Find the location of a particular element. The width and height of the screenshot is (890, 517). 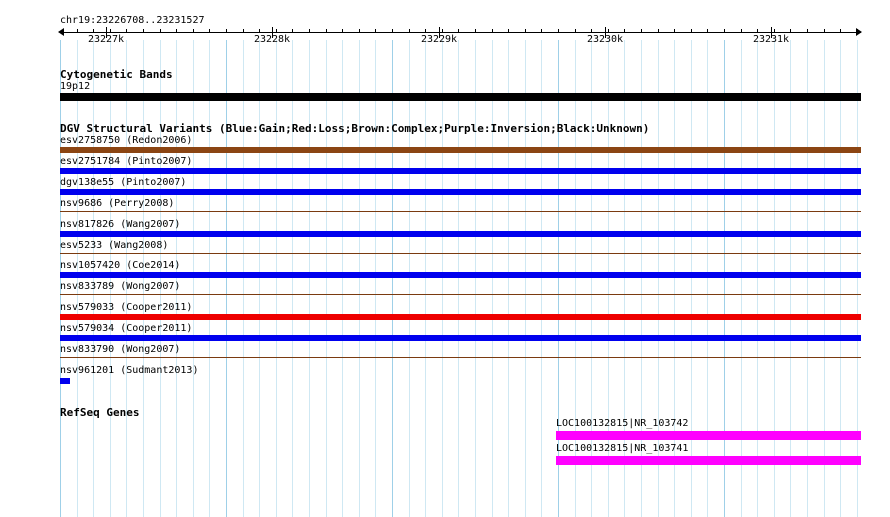

dgv-feature-label: nsv579034 (Cooper2011) is located at coordinates (126, 329).